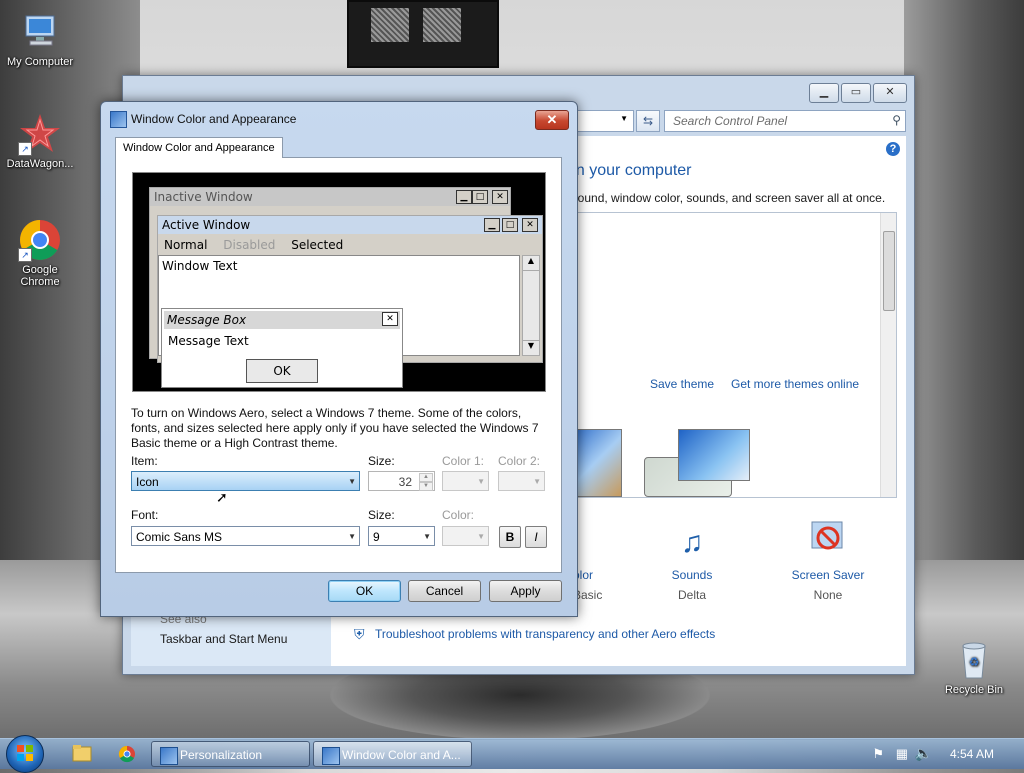 This screenshot has height=773, width=1024. I want to click on page-title: on your computer, so click(629, 170).